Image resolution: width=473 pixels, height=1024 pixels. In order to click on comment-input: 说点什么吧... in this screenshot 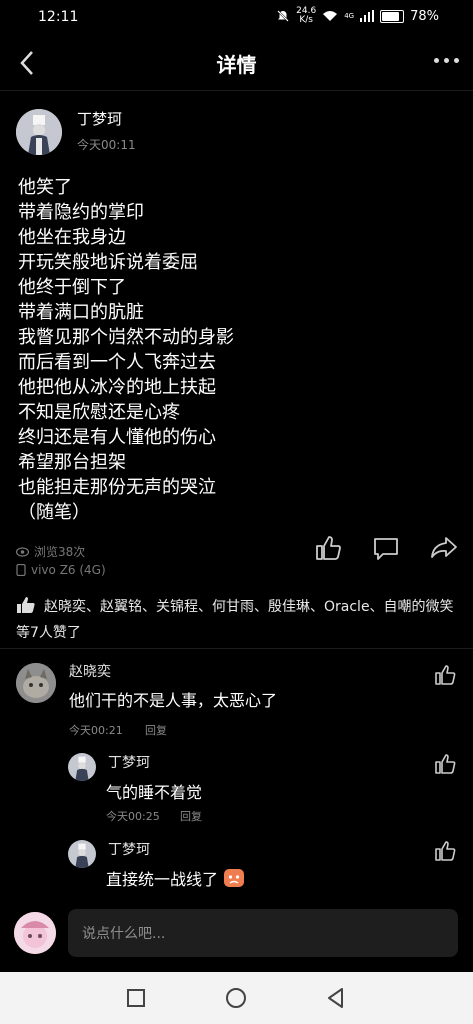, I will do `click(263, 933)`.